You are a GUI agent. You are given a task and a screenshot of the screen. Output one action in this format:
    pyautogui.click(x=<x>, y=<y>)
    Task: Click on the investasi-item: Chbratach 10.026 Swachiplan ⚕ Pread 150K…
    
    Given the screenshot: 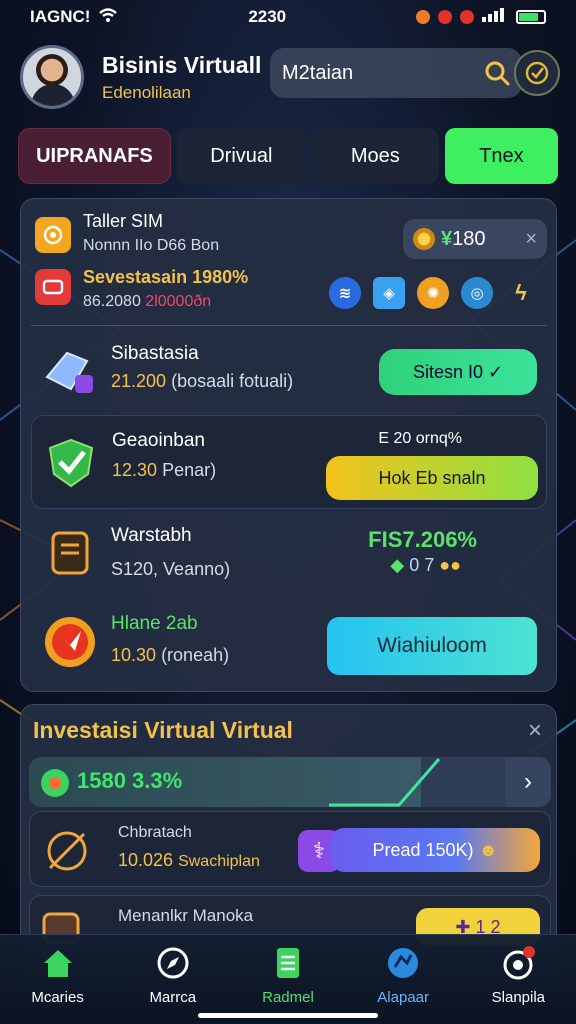 What is the action you would take?
    pyautogui.click(x=290, y=849)
    